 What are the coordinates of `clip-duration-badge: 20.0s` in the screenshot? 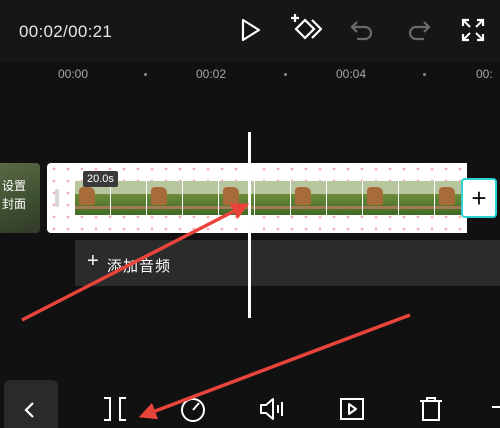 It's located at (100, 179).